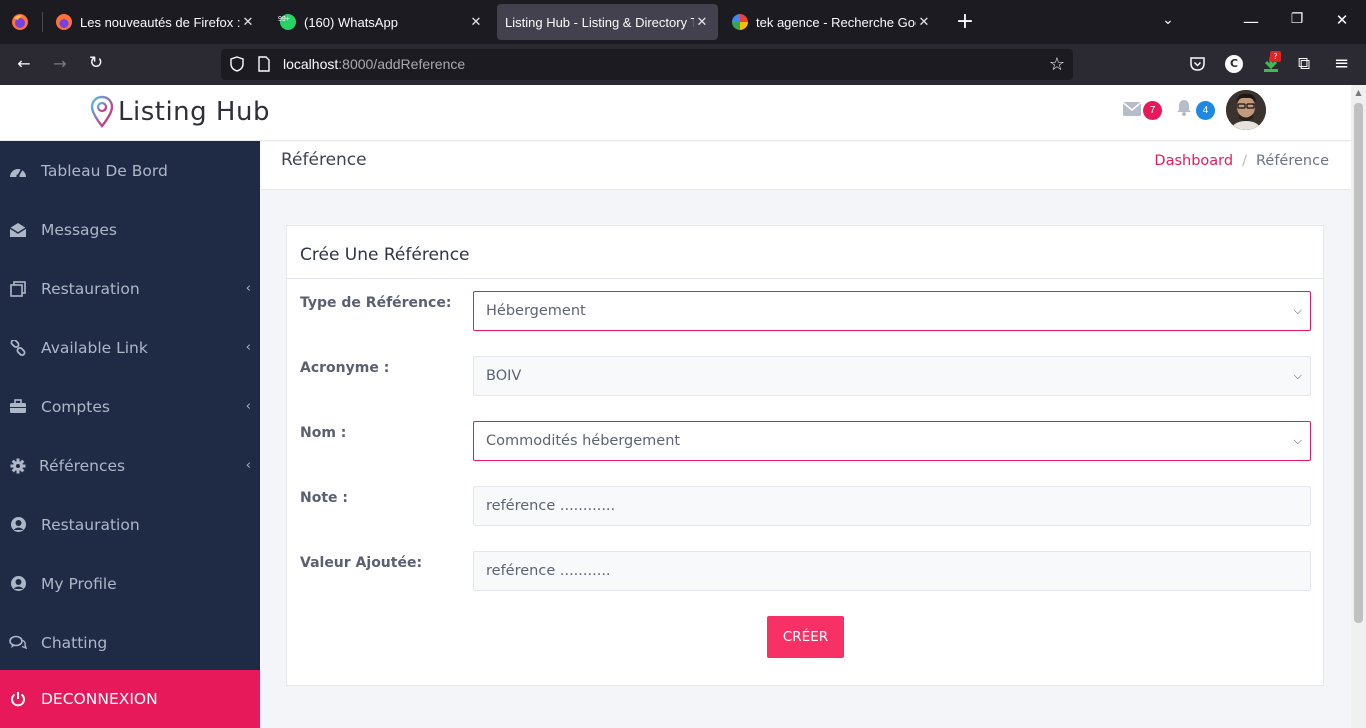 The image size is (1366, 728). What do you see at coordinates (18, 289) in the screenshot?
I see `clone-icon` at bounding box center [18, 289].